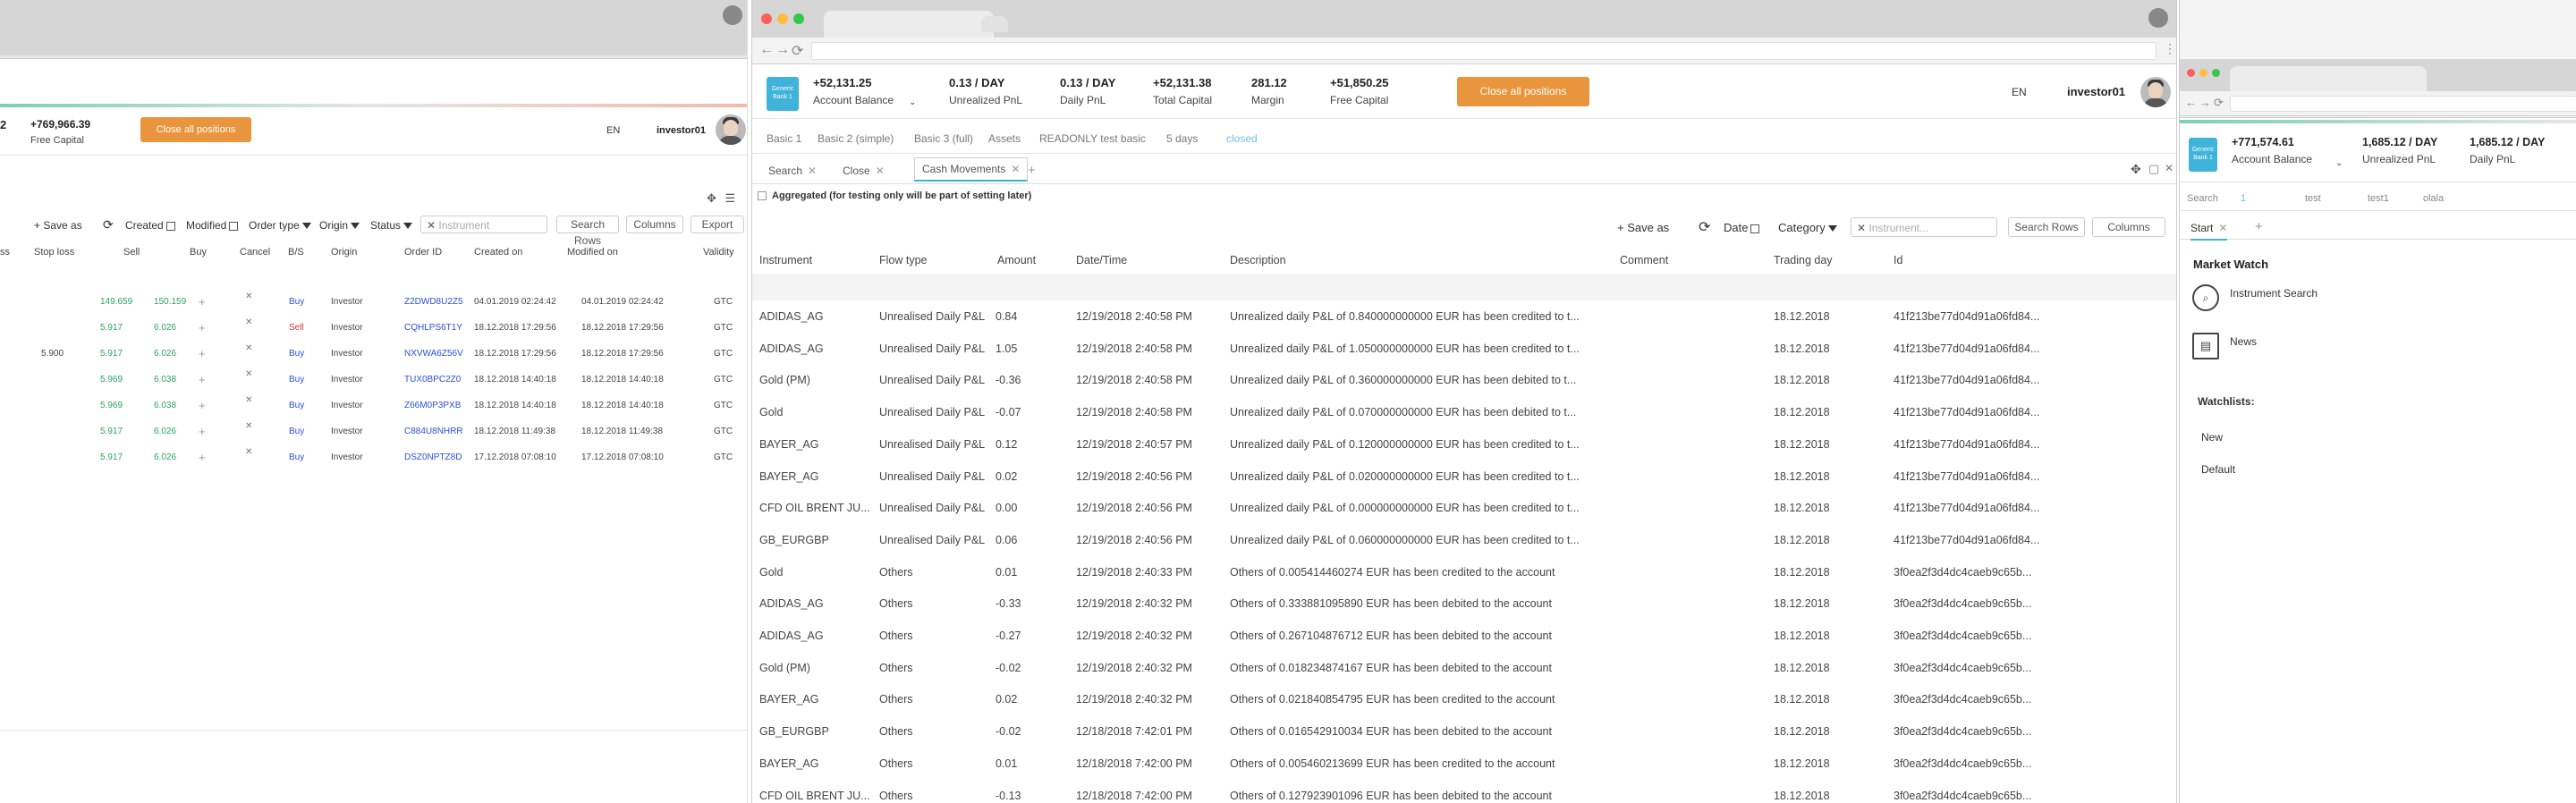  I want to click on move-icon: ✥, so click(2136, 169).